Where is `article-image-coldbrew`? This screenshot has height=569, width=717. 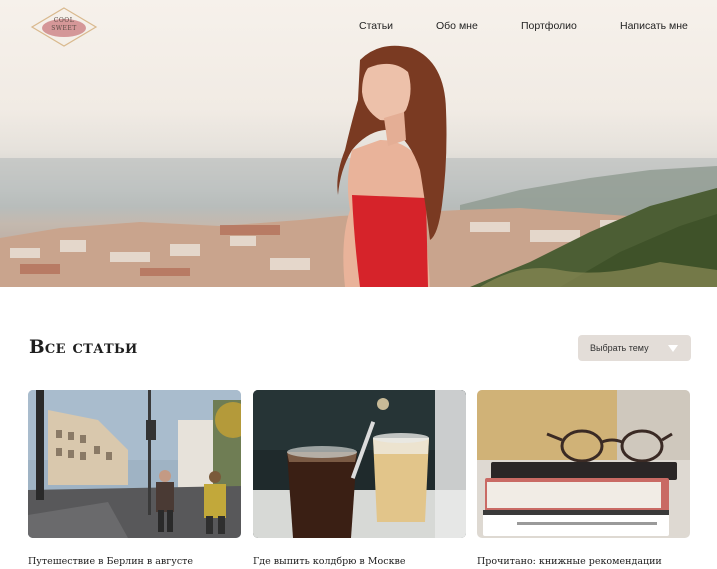
article-image-coldbrew is located at coordinates (359, 464).